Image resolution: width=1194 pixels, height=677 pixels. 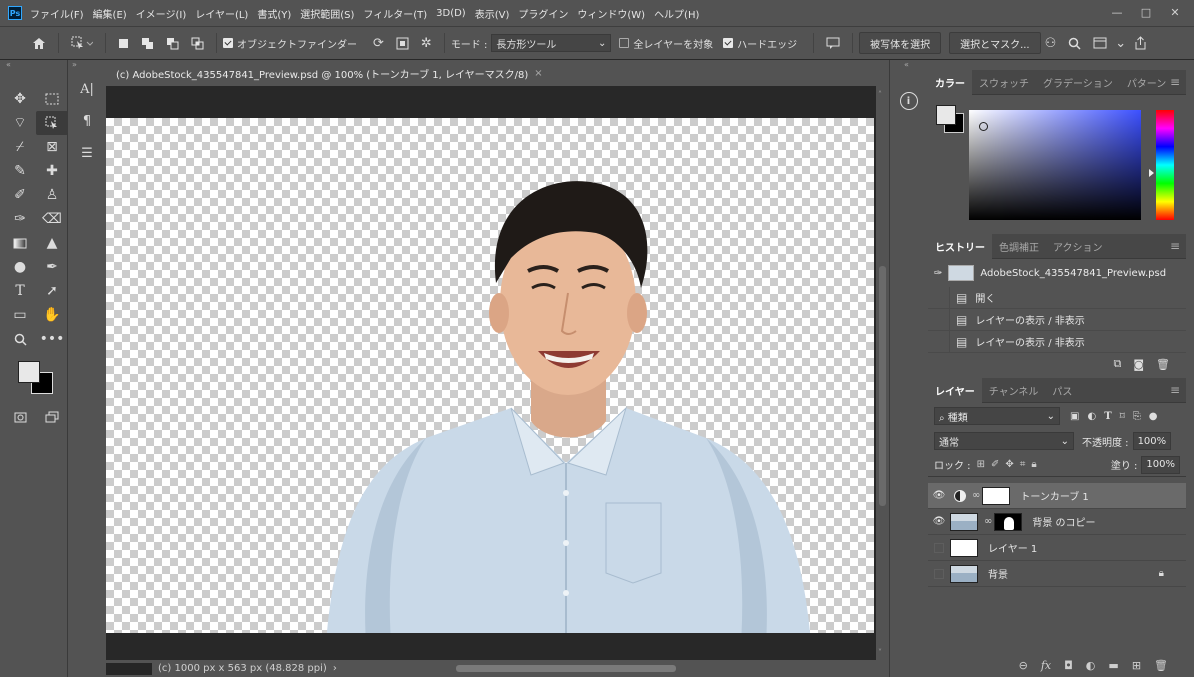 I want to click on frame-tool-icon: ⊠, so click(x=52, y=147).